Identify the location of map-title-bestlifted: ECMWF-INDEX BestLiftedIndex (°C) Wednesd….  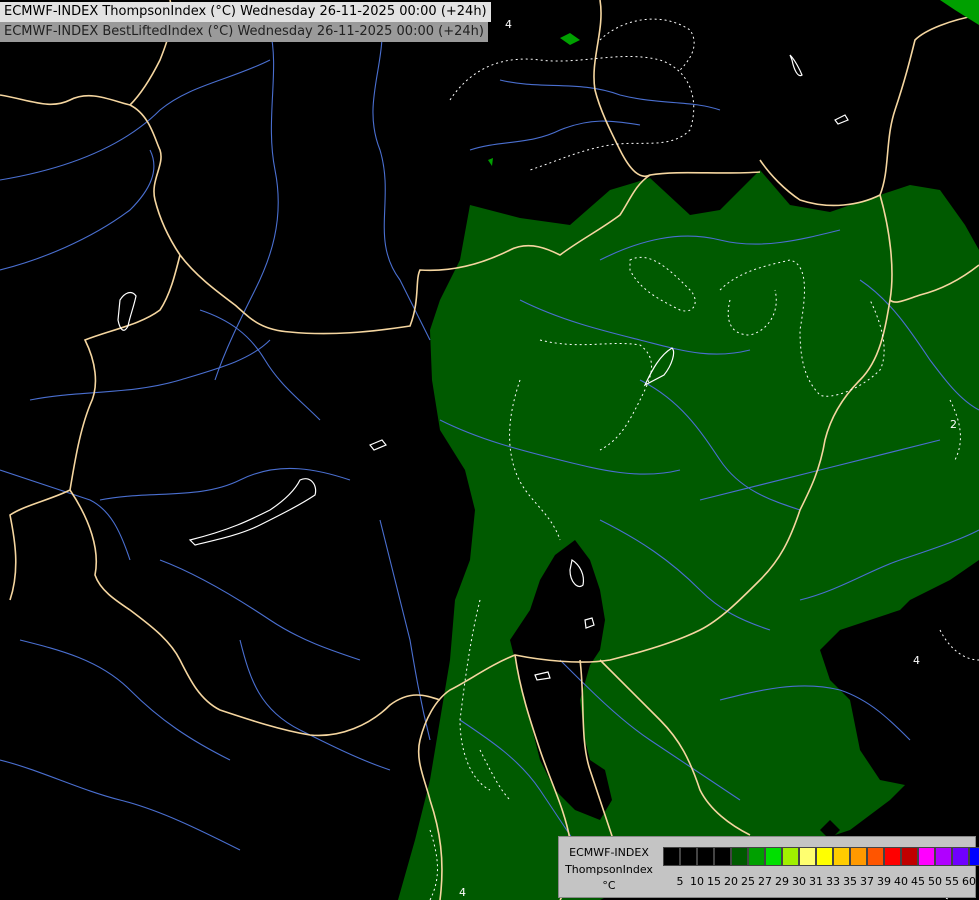
(244, 32).